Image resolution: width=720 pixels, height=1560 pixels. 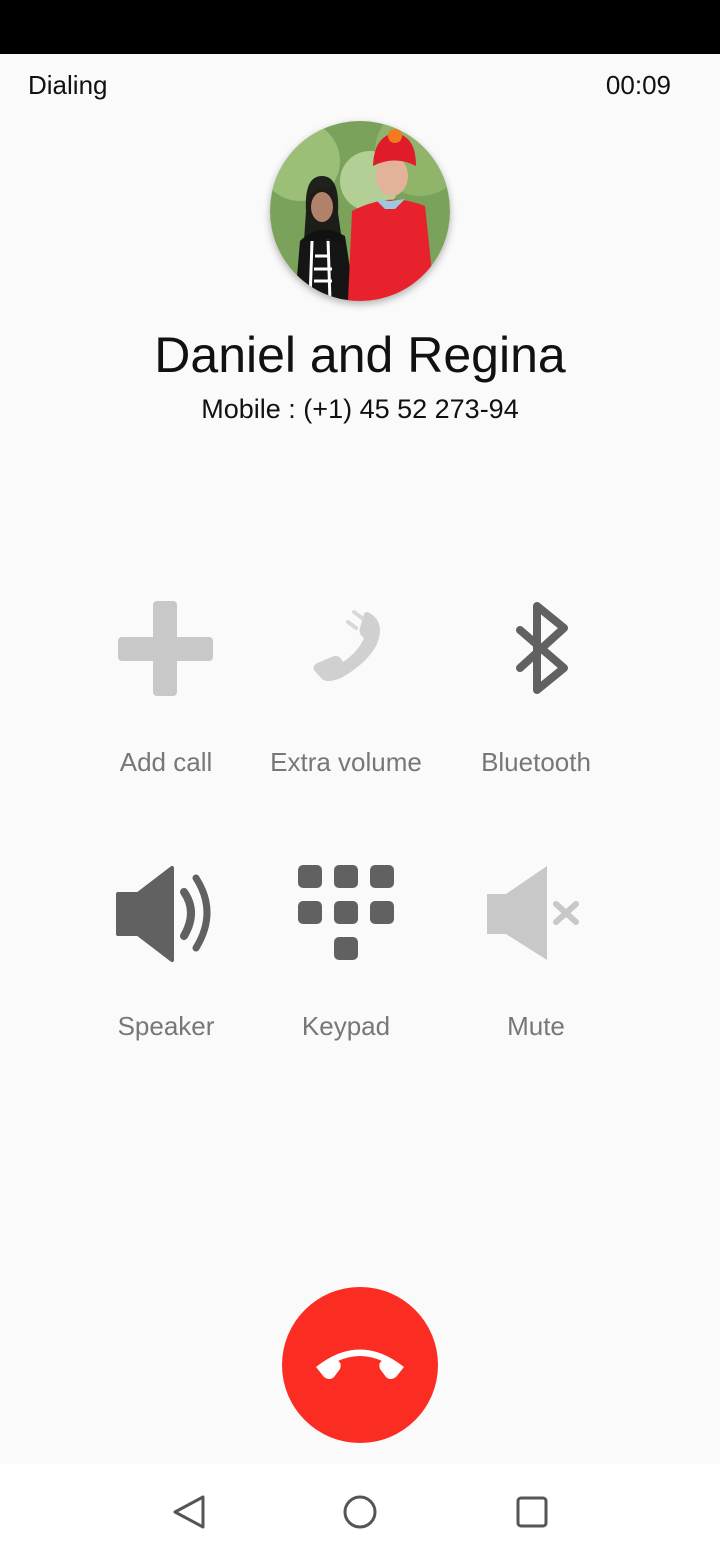 I want to click on mute-icon, so click(x=533, y=913).